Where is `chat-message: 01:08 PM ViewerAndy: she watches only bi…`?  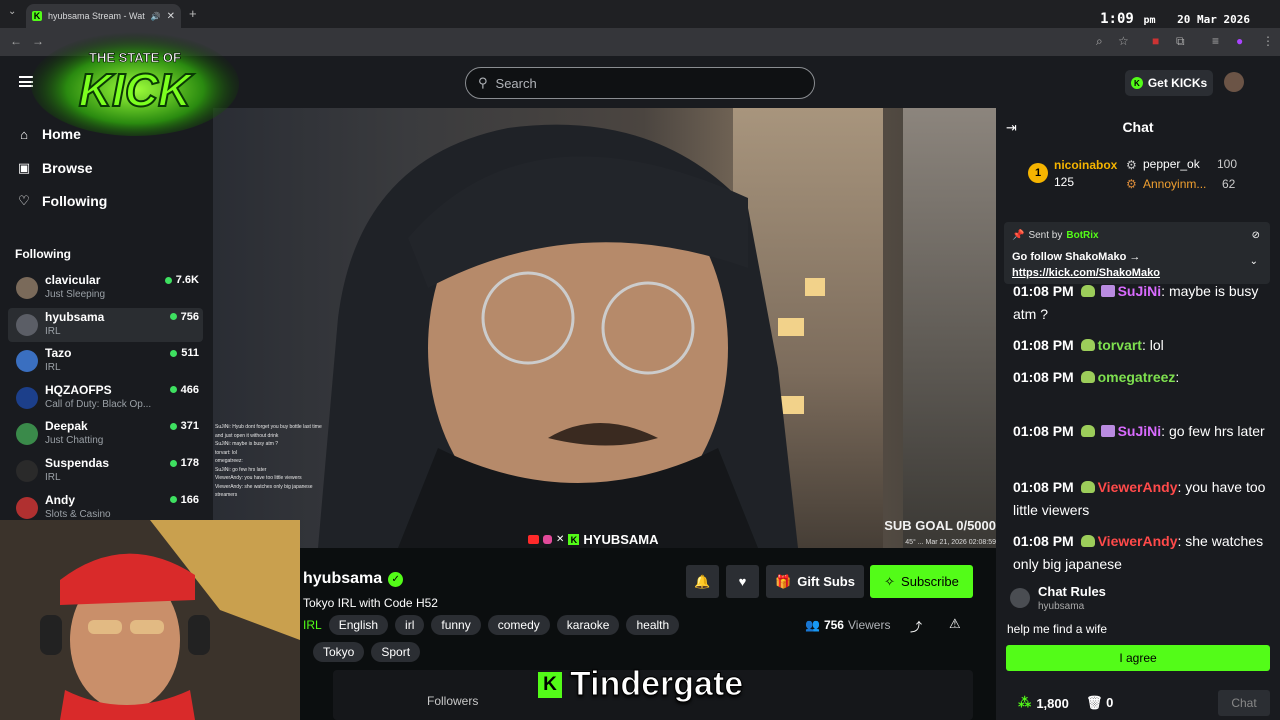 chat-message: 01:08 PM ViewerAndy: she watches only bi… is located at coordinates (1141, 553).